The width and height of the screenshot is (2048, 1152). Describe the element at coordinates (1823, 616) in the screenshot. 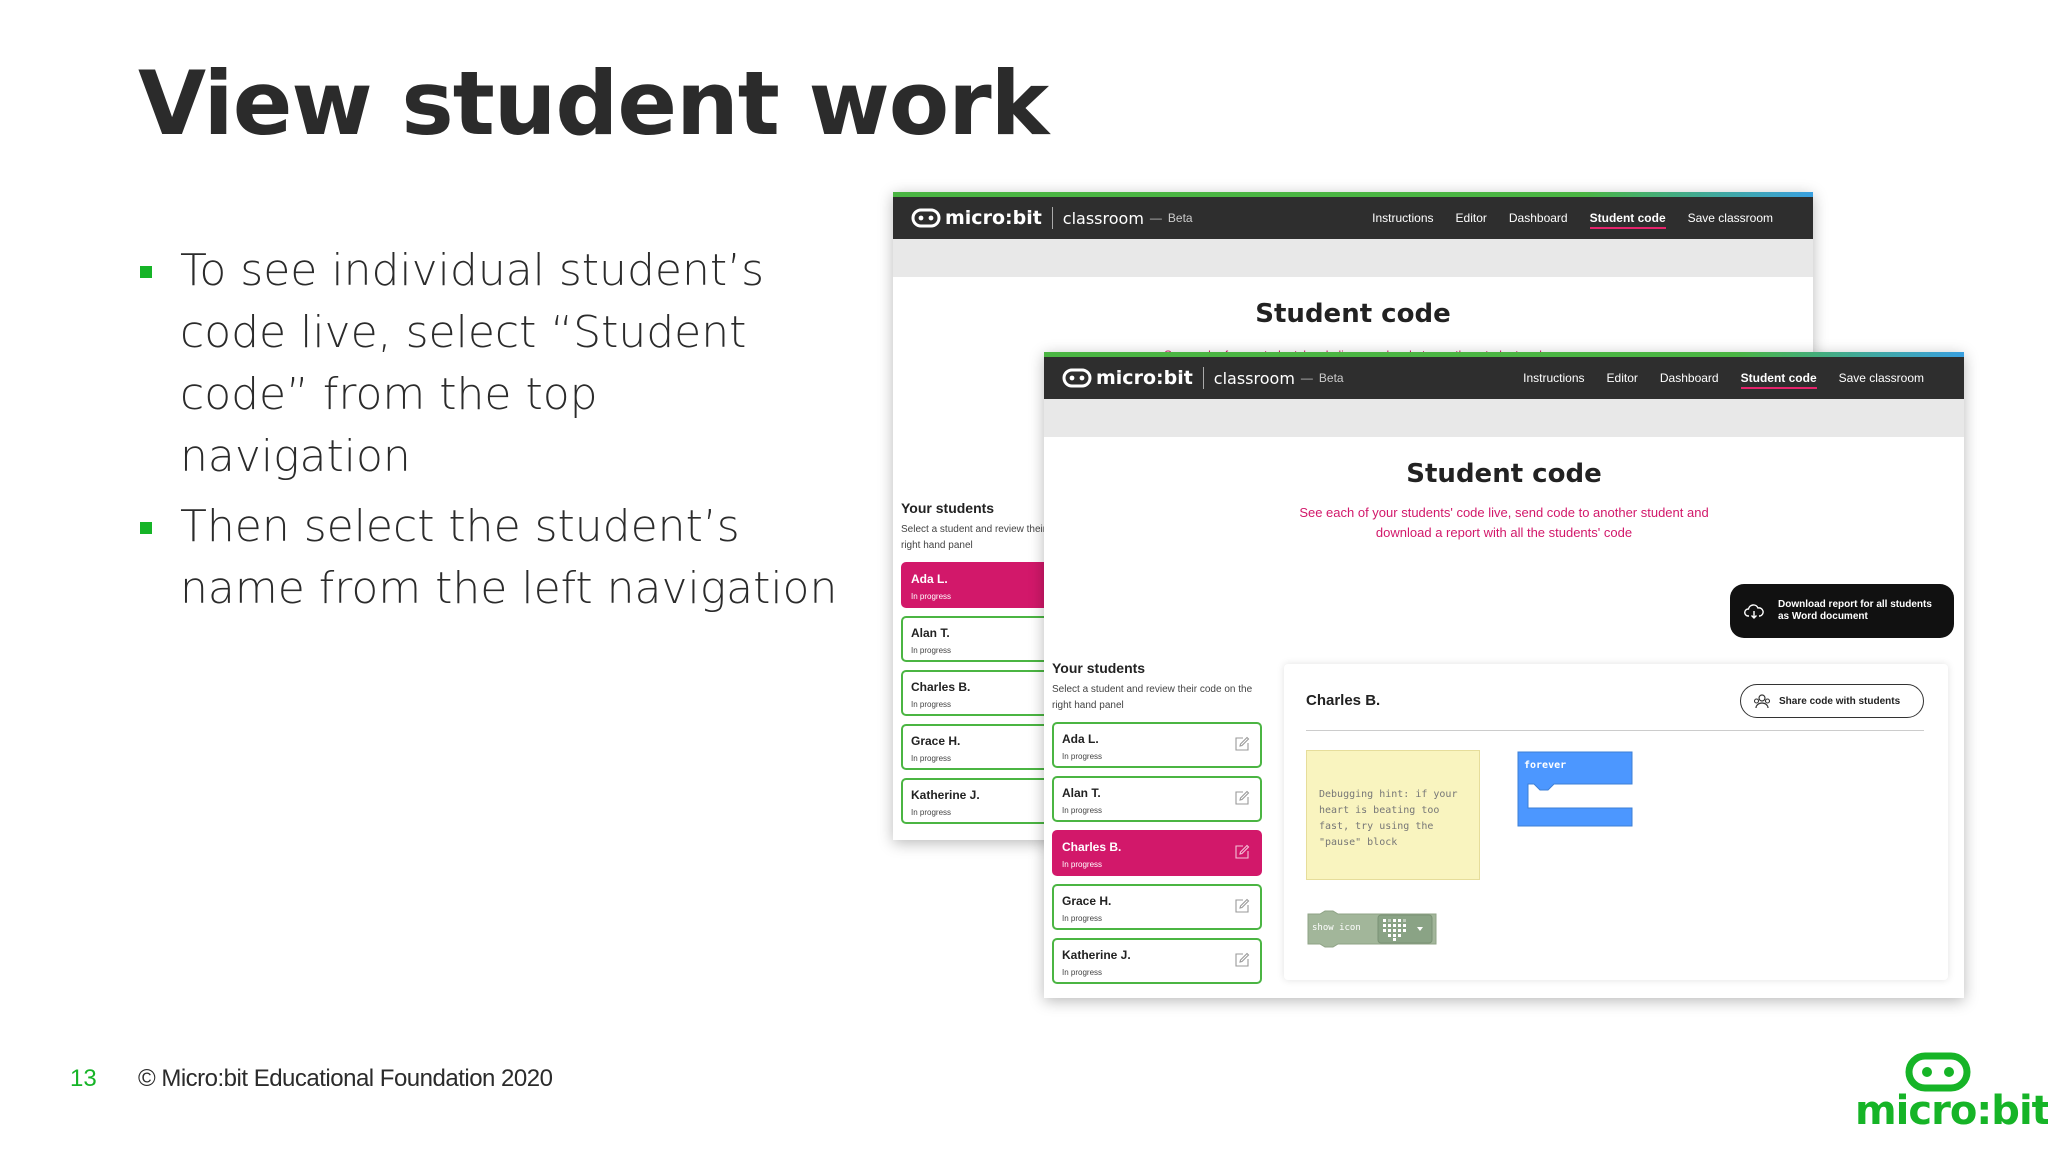

I see `download-line2: as Word document` at that location.